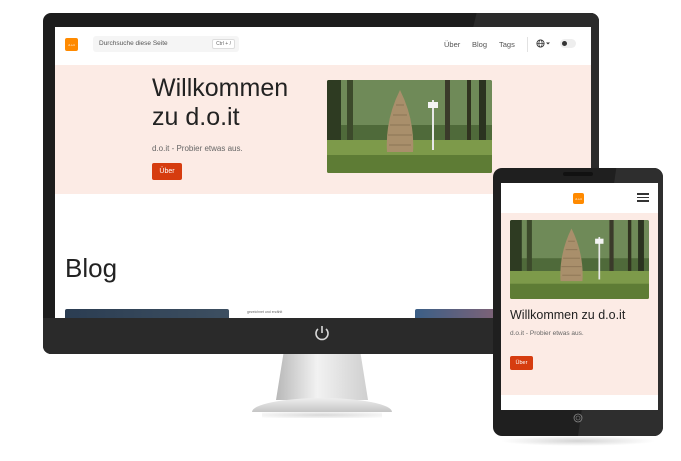 The width and height of the screenshot is (681, 461). I want to click on tablet-navbar: d.o.it, so click(579, 198).